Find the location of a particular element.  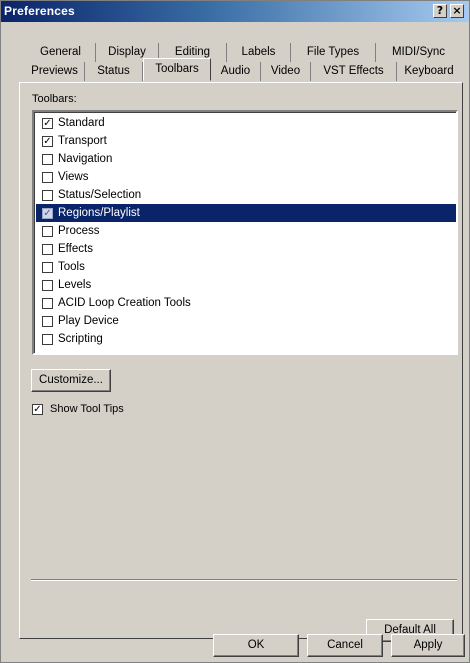

list-item-tools: Tools is located at coordinates (246, 267).